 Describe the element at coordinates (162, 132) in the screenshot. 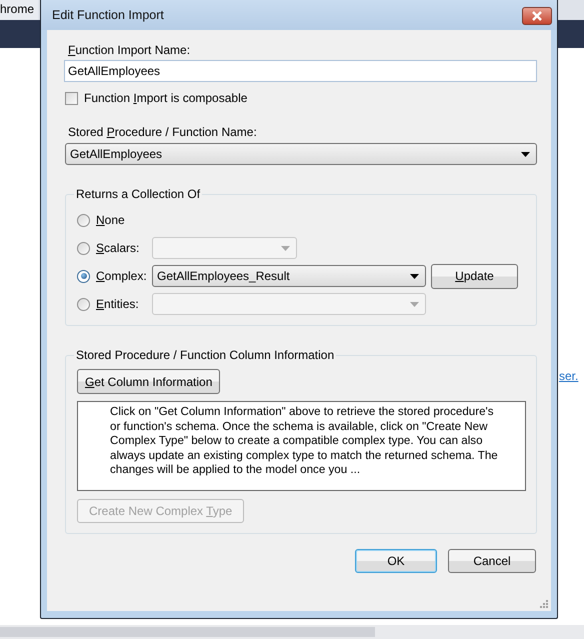

I see `field-label: Stored Procedure / Function Name:` at that location.